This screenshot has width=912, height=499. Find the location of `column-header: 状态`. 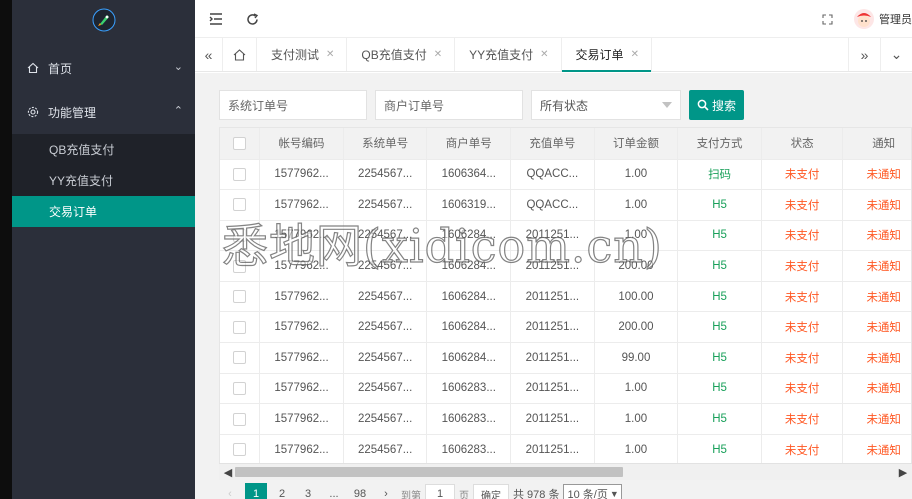

column-header: 状态 is located at coordinates (802, 144).